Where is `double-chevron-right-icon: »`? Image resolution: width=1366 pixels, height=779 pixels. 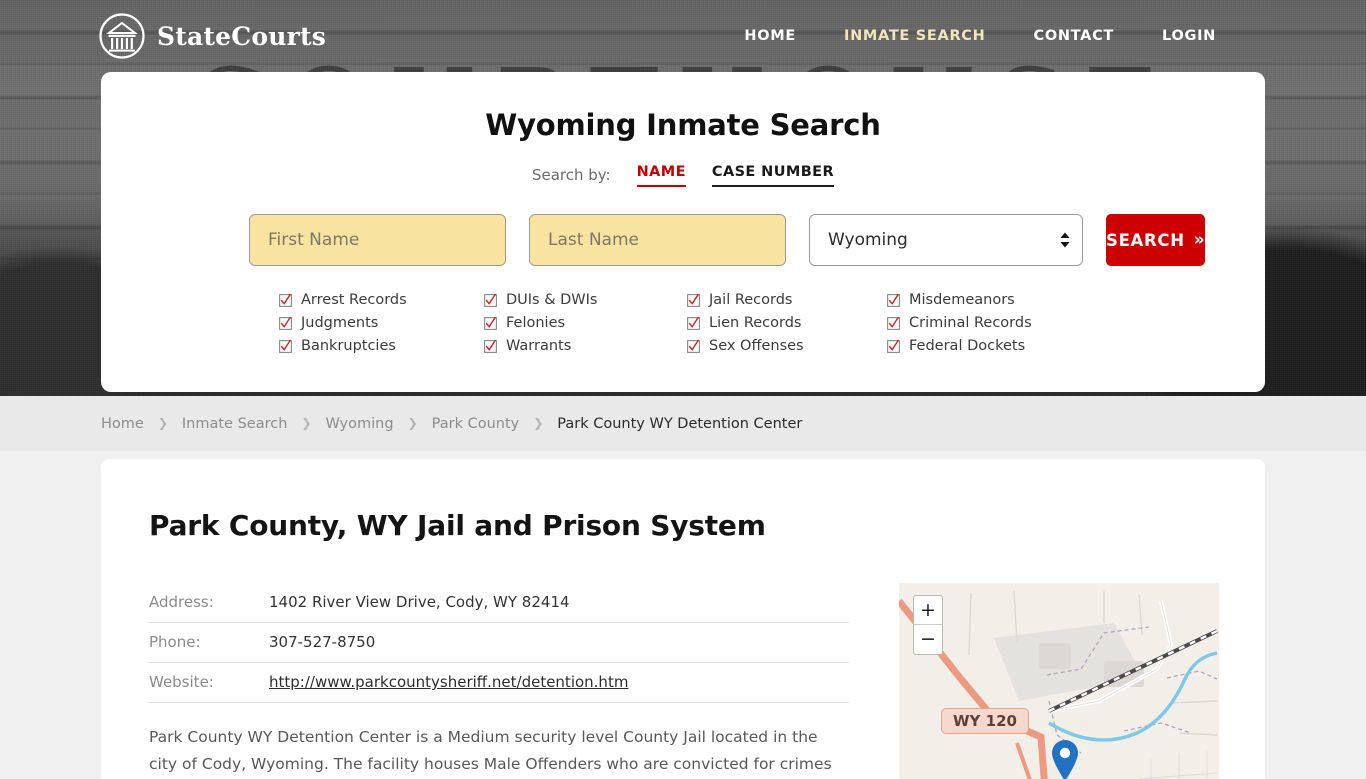 double-chevron-right-icon: » is located at coordinates (1199, 240).